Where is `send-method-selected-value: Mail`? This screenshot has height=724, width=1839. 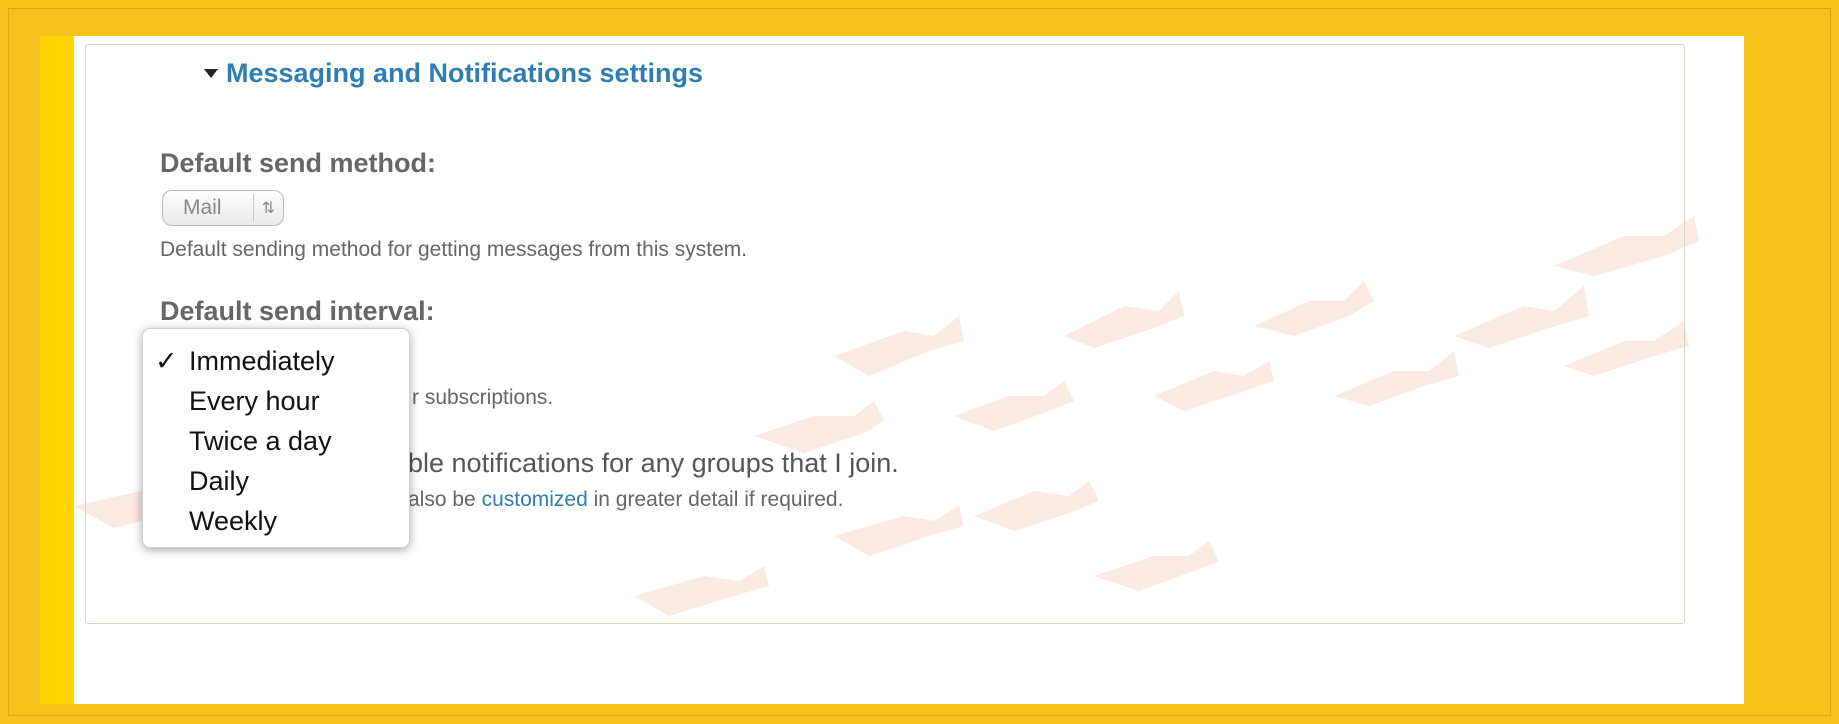
send-method-selected-value: Mail is located at coordinates (202, 207).